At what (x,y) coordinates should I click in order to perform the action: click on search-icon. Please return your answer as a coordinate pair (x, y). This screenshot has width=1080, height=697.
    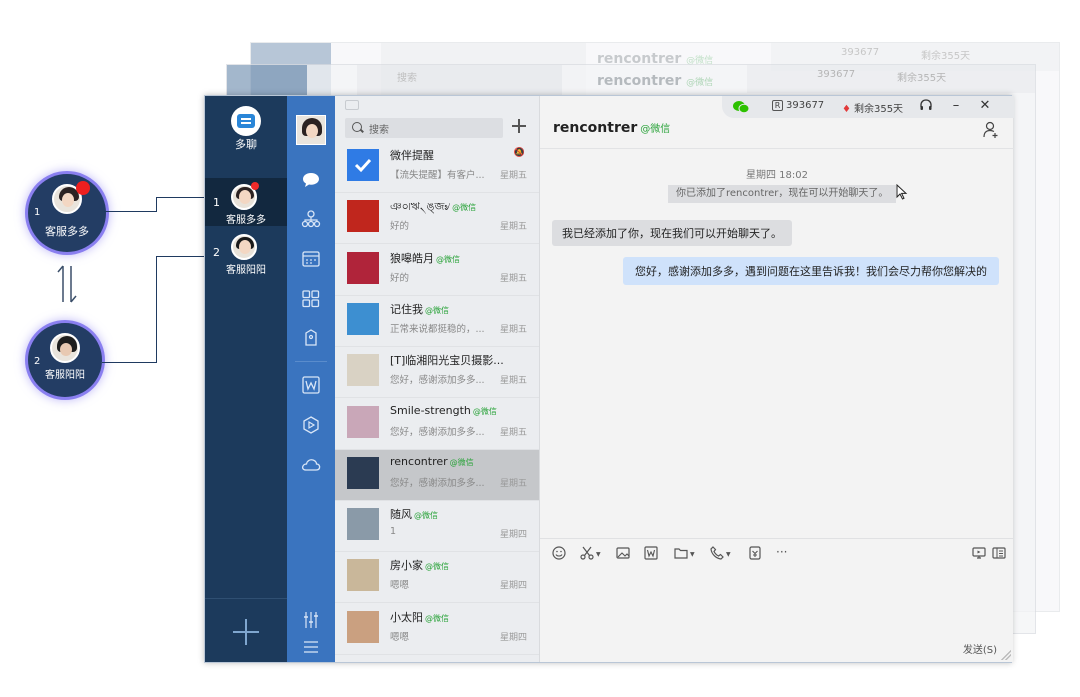
    Looking at the image, I should click on (357, 127).